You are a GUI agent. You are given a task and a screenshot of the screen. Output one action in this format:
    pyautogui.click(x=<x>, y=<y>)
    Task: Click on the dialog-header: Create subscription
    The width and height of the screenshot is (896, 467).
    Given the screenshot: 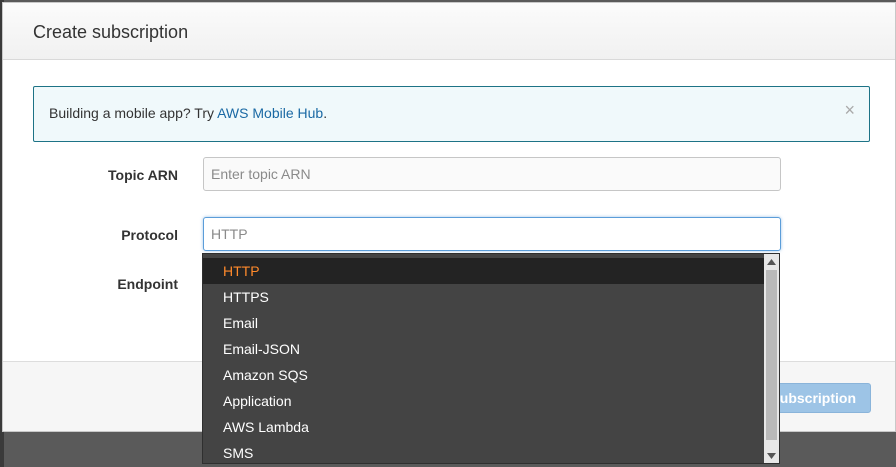 What is the action you would take?
    pyautogui.click(x=449, y=31)
    